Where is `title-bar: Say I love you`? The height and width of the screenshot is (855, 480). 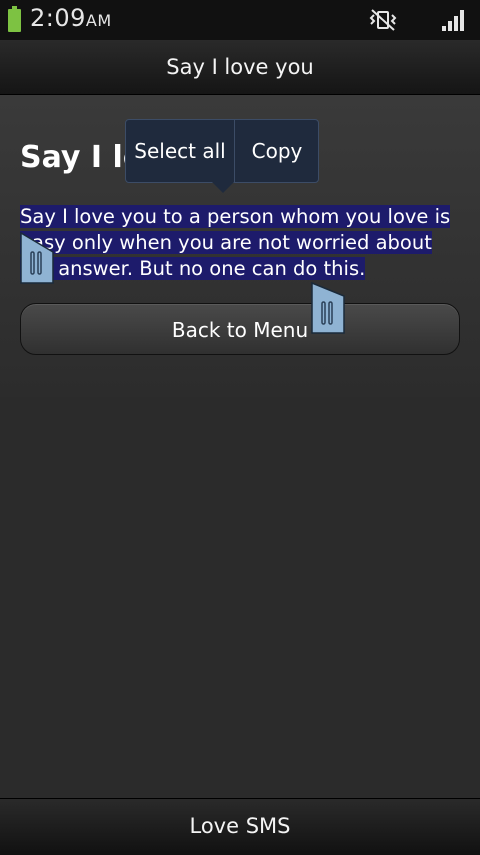
title-bar: Say I love you is located at coordinates (240, 67).